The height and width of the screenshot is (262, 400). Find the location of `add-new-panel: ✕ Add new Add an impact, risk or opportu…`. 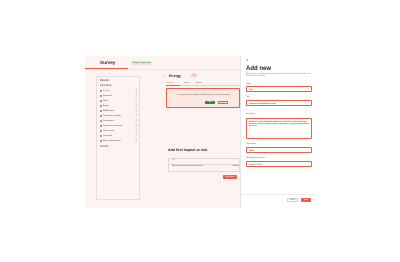

add-new-panel: ✕ Add new Add an impact, risk or opportu… is located at coordinates (278, 132).